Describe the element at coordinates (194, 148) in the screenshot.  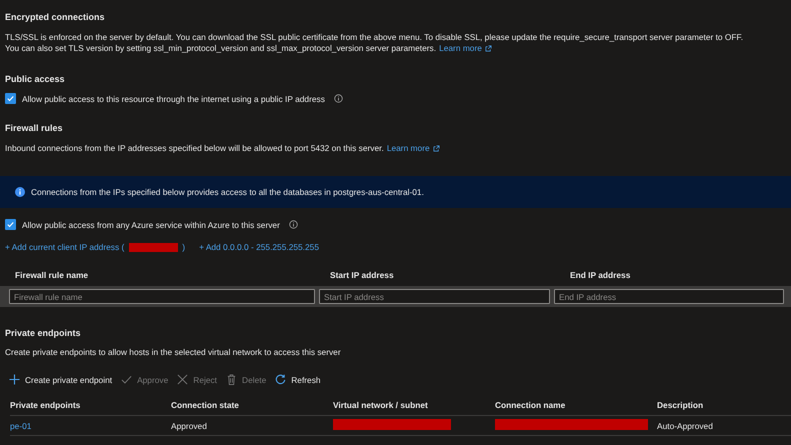
I see `description-text: Inbound connections from the IP addresses specified below will be allowed to port 5432 on this server.` at that location.